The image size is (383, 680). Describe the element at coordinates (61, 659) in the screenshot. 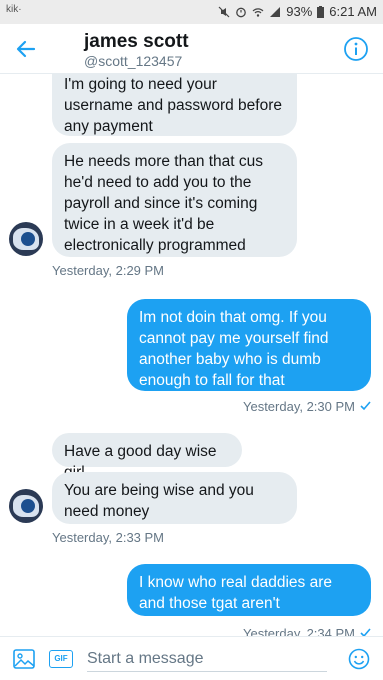

I see `gif-button: GIF` at that location.